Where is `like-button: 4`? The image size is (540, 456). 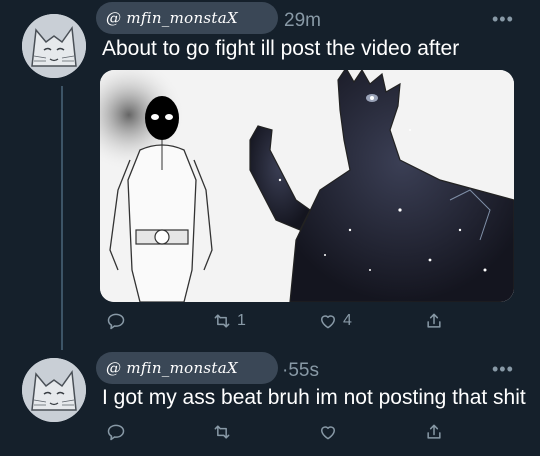
like-button: 4 is located at coordinates (335, 321).